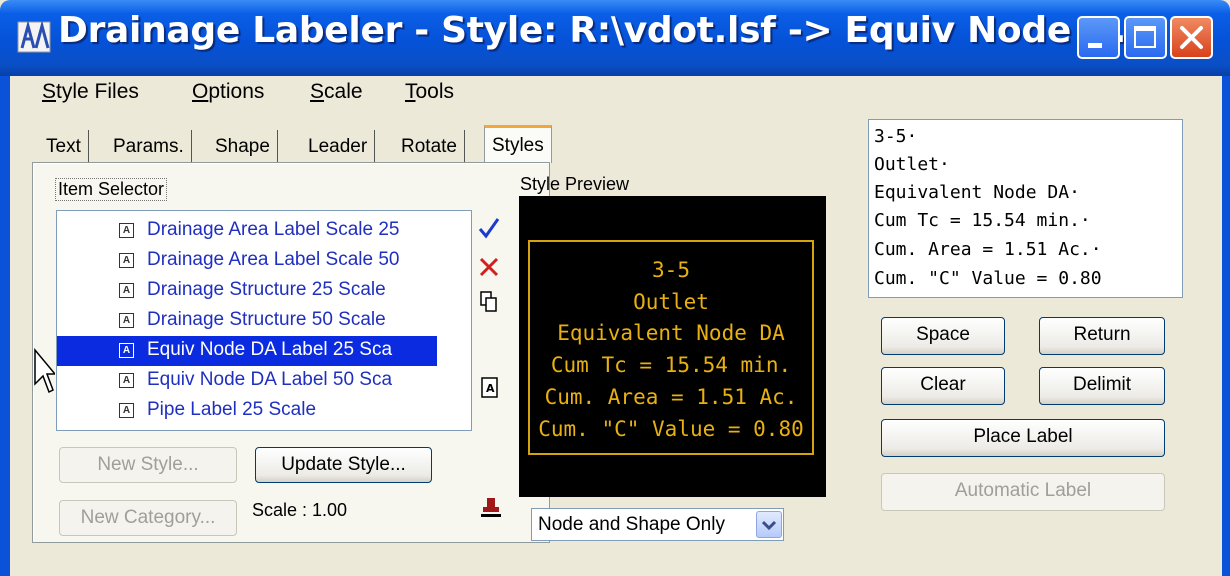 The height and width of the screenshot is (576, 1230). What do you see at coordinates (943, 386) in the screenshot?
I see `clear-button: Clear` at bounding box center [943, 386].